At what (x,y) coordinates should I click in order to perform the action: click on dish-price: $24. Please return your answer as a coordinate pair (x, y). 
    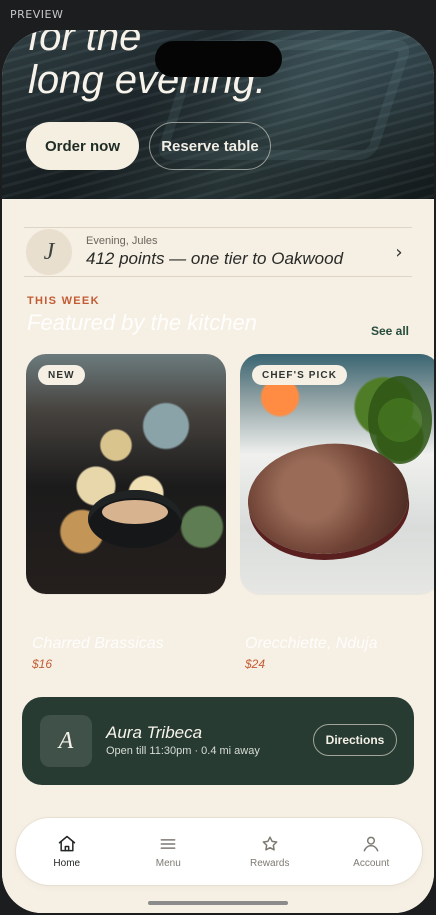
    Looking at the image, I should click on (255, 664).